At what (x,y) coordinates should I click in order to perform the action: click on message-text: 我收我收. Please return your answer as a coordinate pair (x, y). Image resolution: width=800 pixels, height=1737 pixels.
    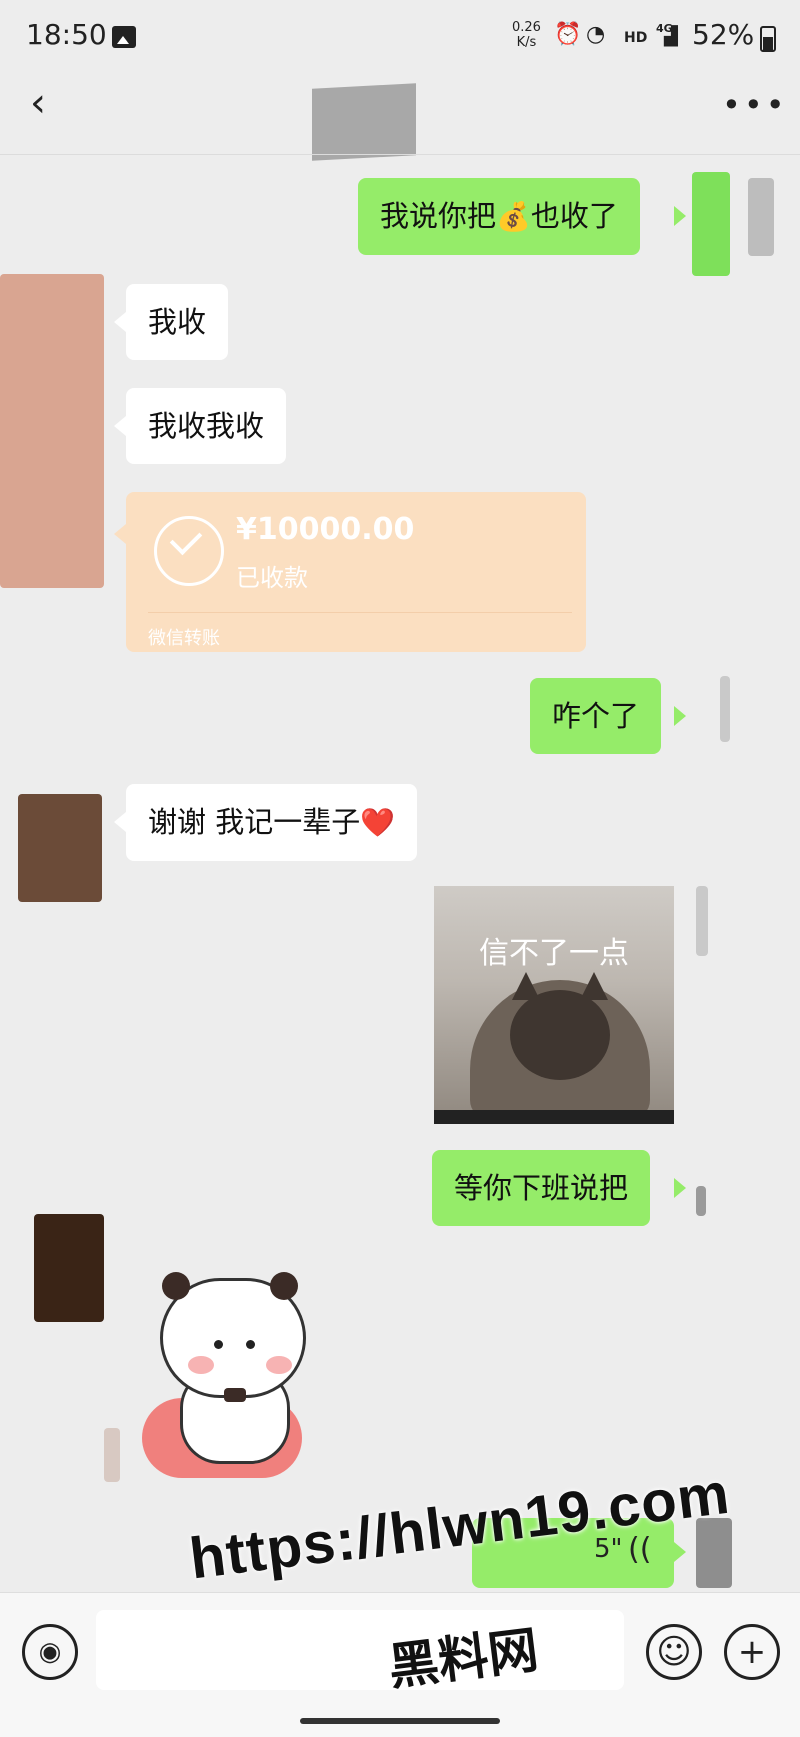
    Looking at the image, I should click on (206, 426).